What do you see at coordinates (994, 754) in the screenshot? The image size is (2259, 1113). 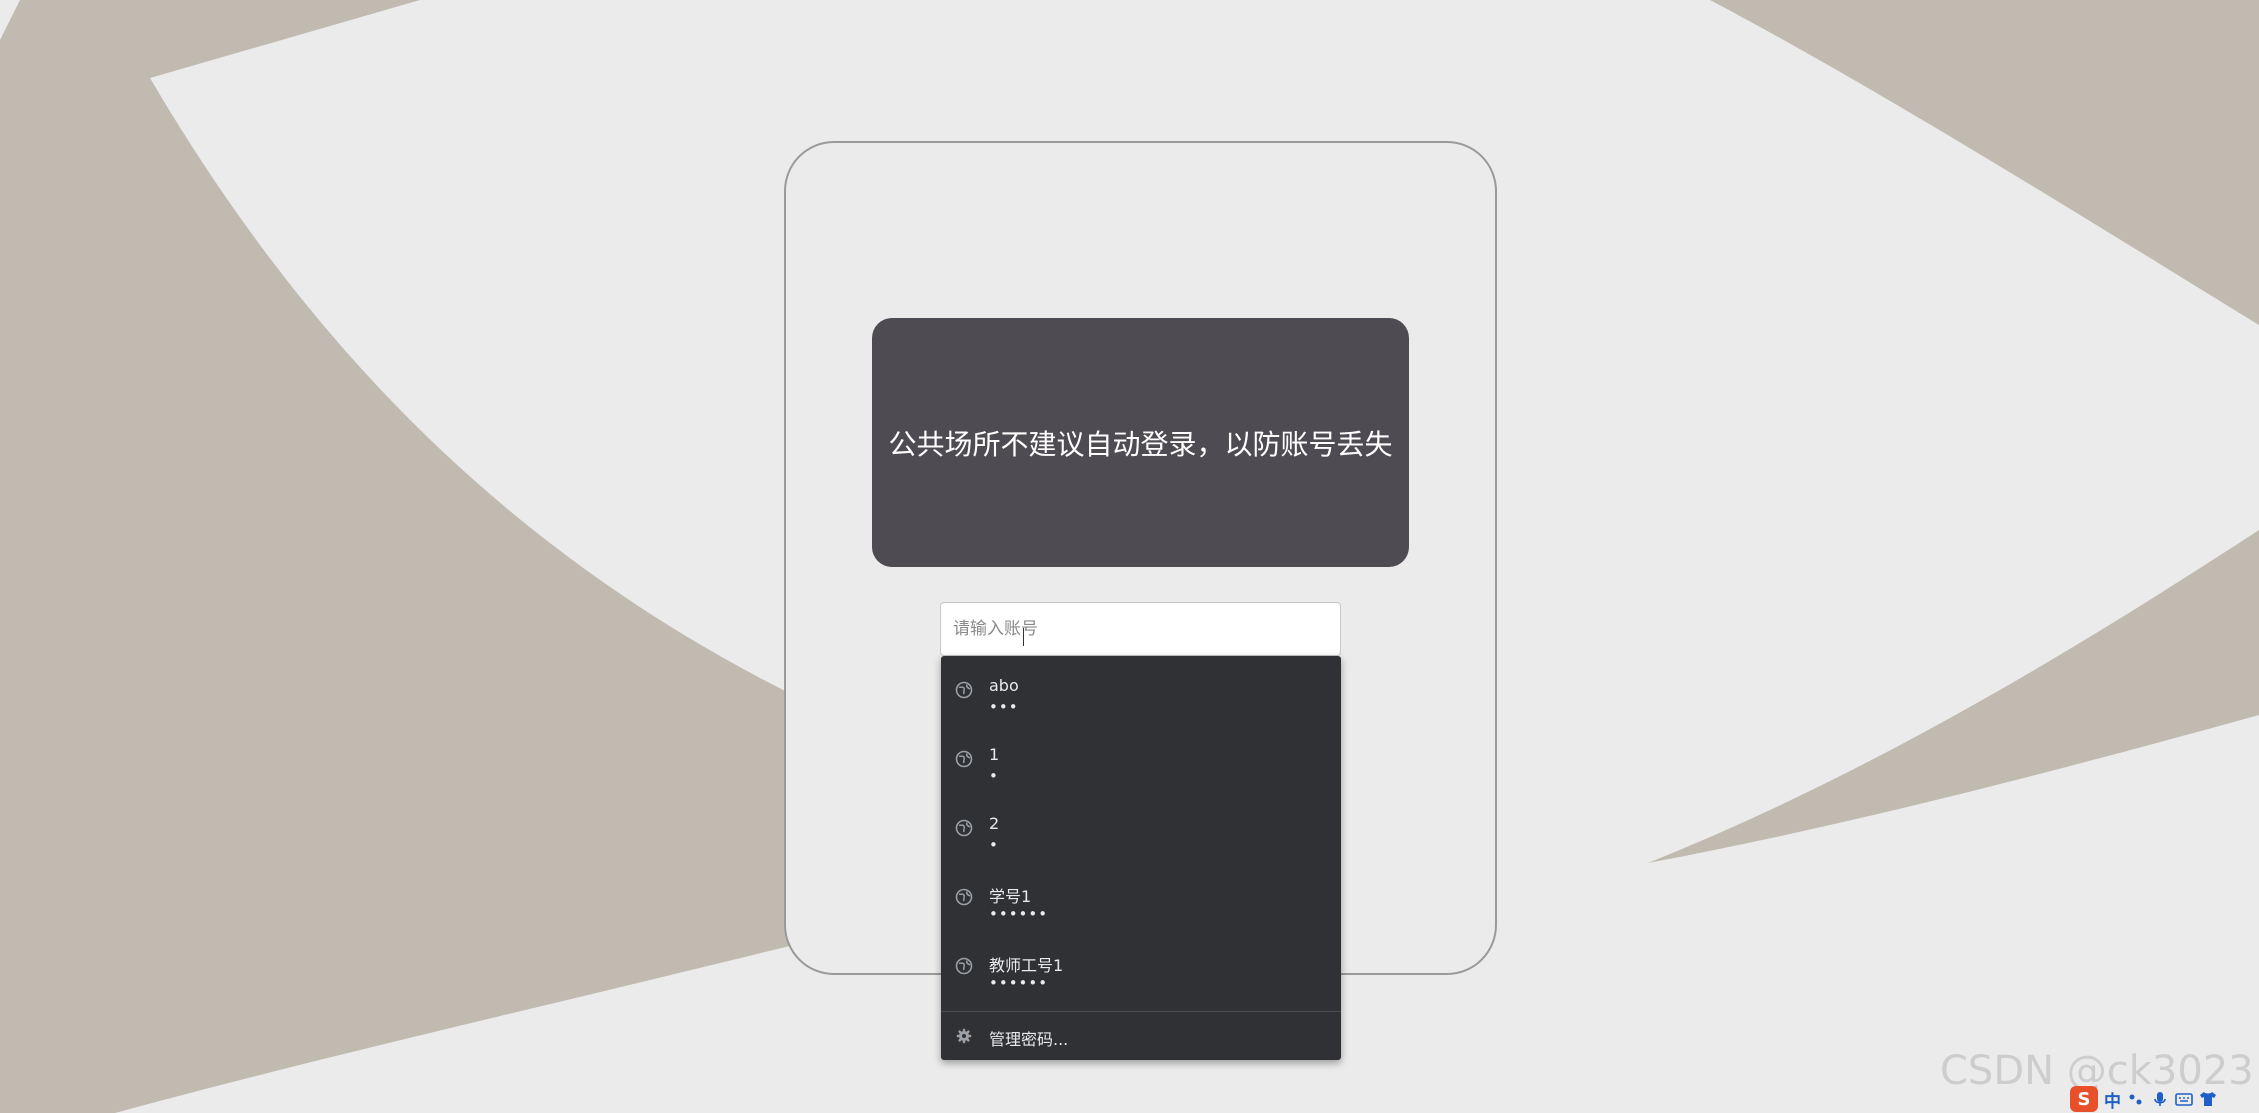 I see `autofill-username: 1` at bounding box center [994, 754].